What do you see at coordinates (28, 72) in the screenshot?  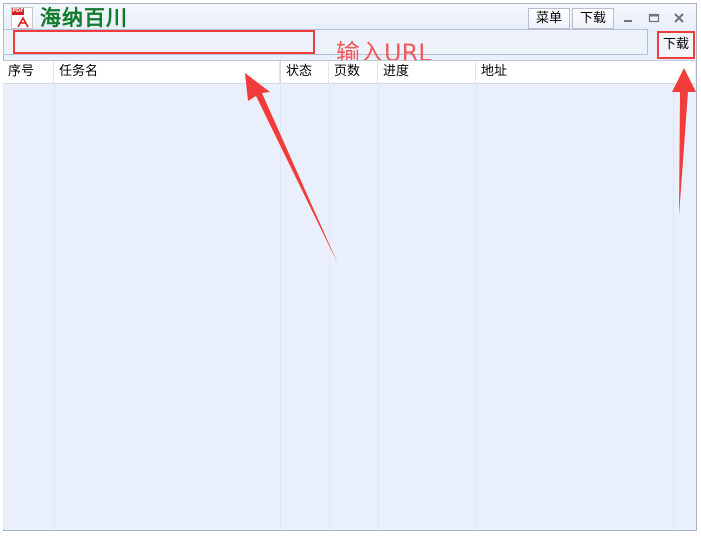 I see `column-header-index: 序号` at bounding box center [28, 72].